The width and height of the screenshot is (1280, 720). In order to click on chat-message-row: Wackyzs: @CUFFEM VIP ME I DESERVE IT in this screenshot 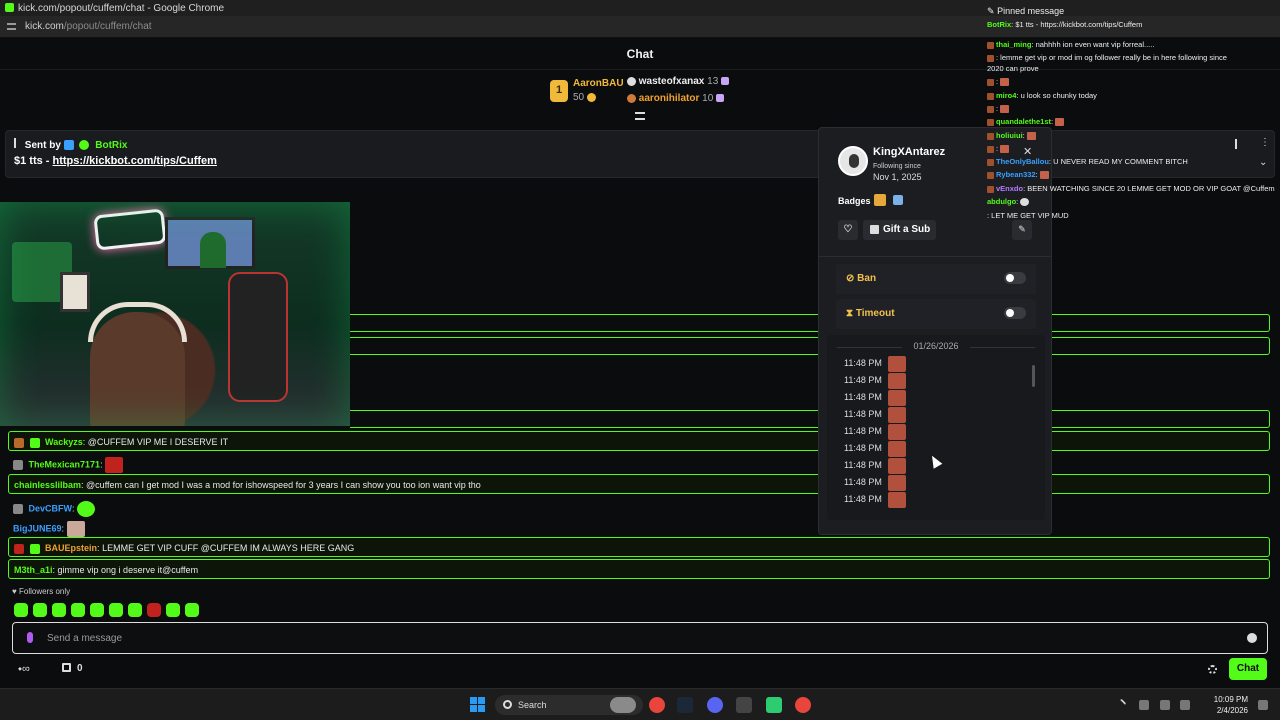, I will do `click(639, 441)`.